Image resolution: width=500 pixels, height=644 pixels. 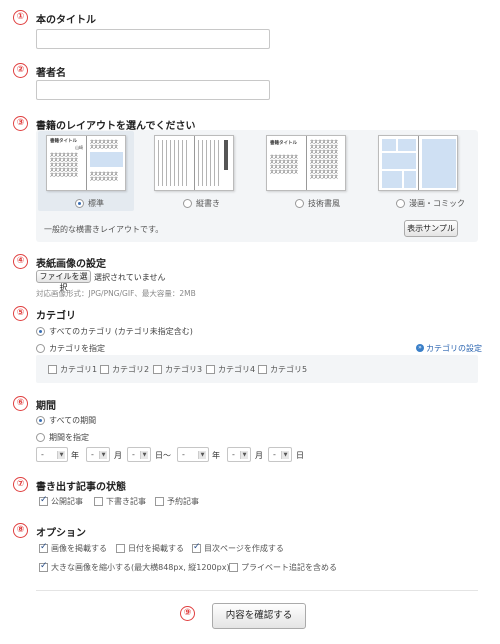 I want to click on to-day-unit: 日, so click(x=300, y=455).